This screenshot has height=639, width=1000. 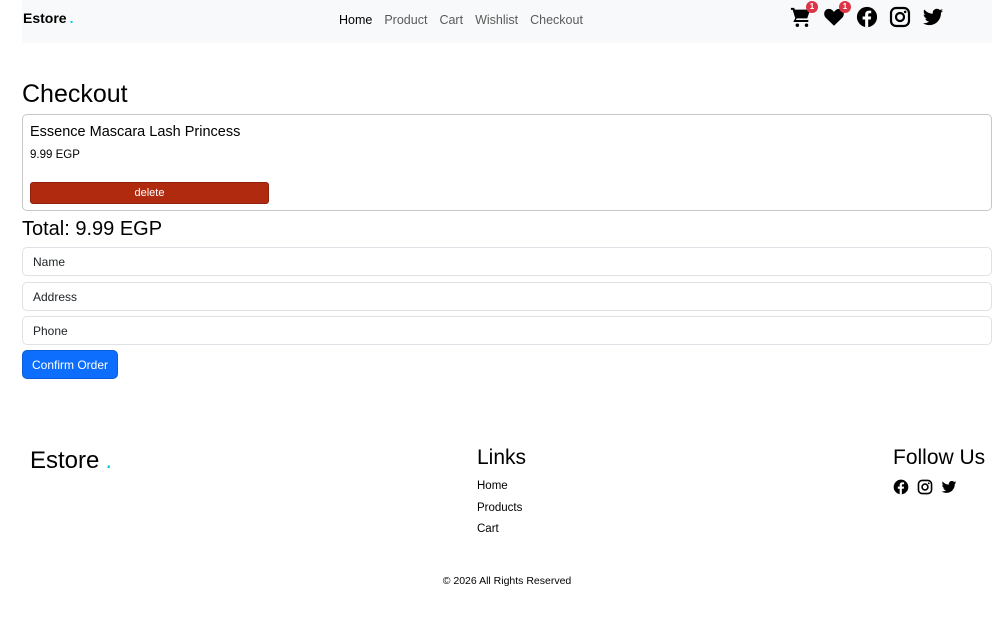 I want to click on footer-brand: Estore., so click(x=71, y=461).